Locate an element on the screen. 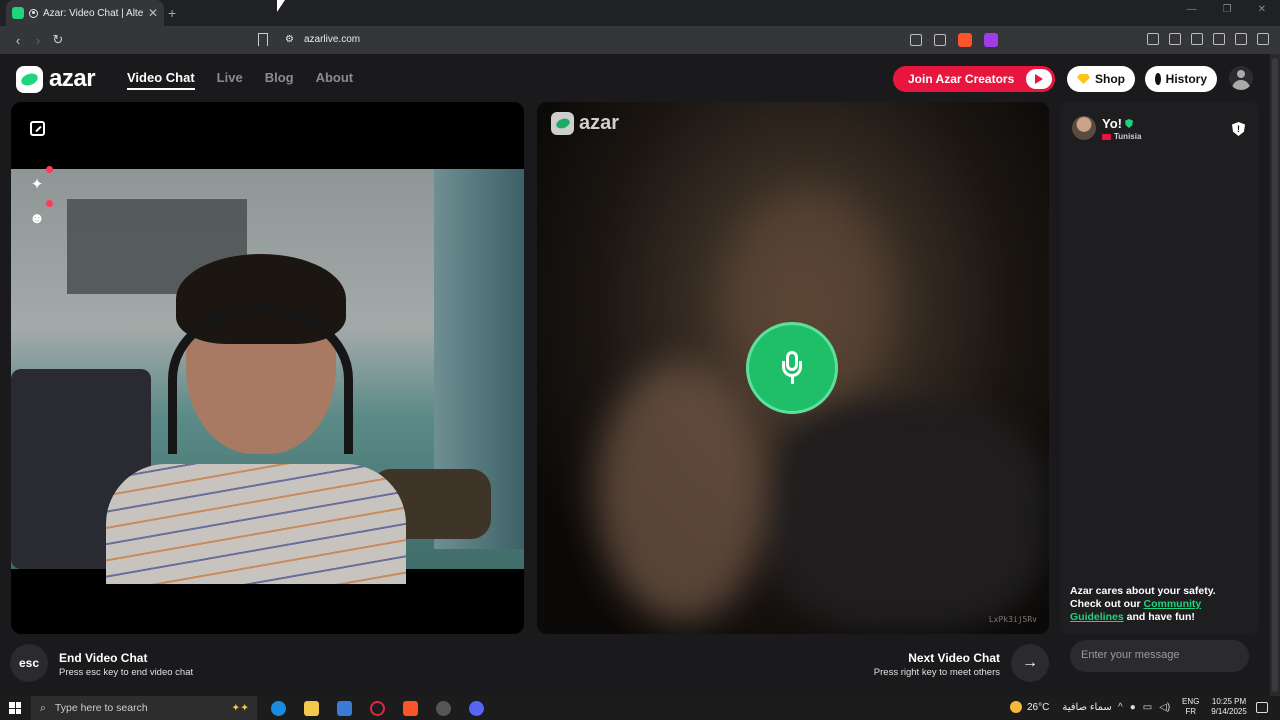  brave-shields-icon is located at coordinates (965, 40).